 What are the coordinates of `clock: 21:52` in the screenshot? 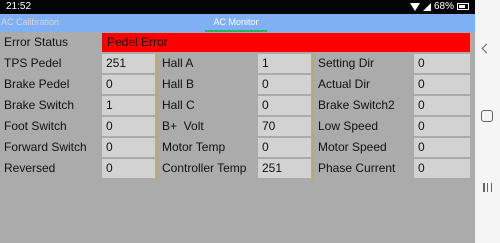 It's located at (19, 6).